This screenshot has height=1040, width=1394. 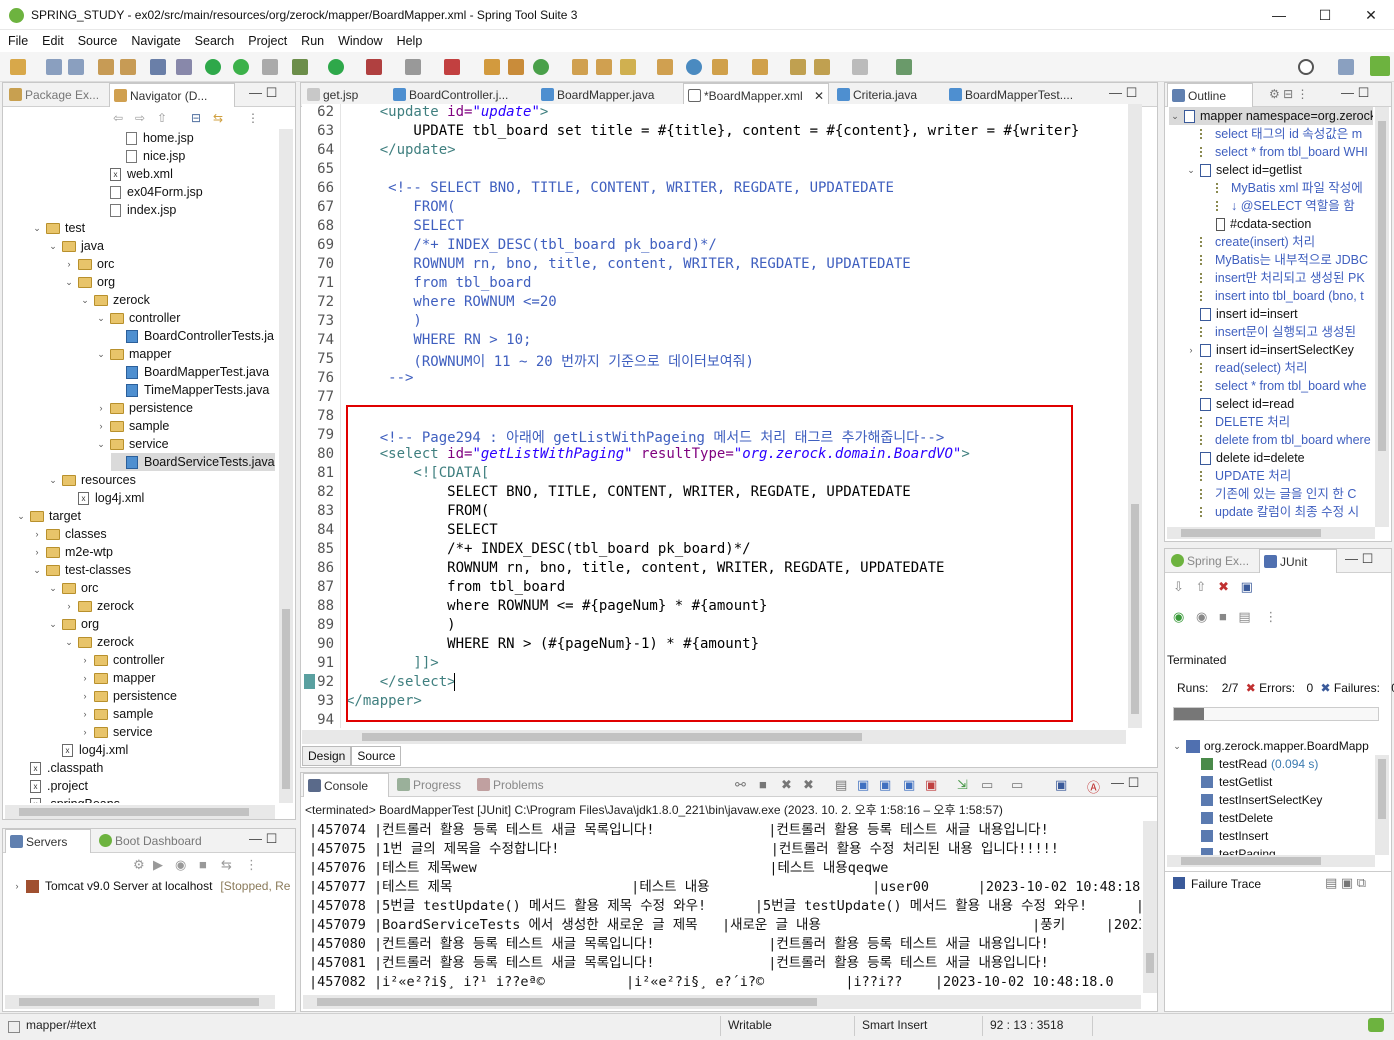 I want to click on minimize-button: —, so click(x=1279, y=15).